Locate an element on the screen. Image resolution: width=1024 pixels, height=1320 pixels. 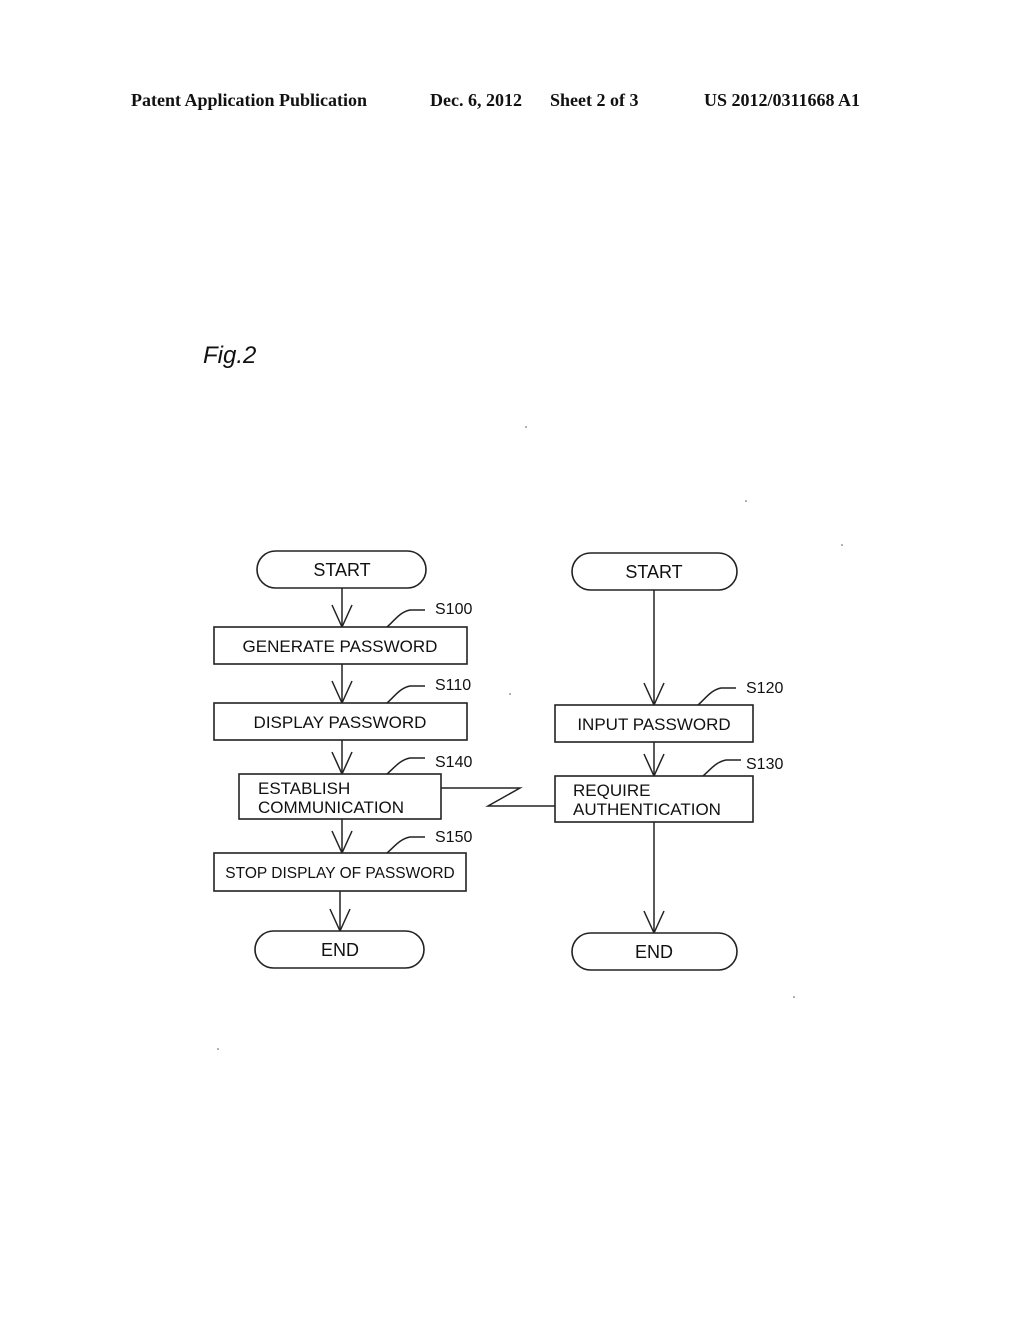
right-end-label: END is located at coordinates (654, 952).